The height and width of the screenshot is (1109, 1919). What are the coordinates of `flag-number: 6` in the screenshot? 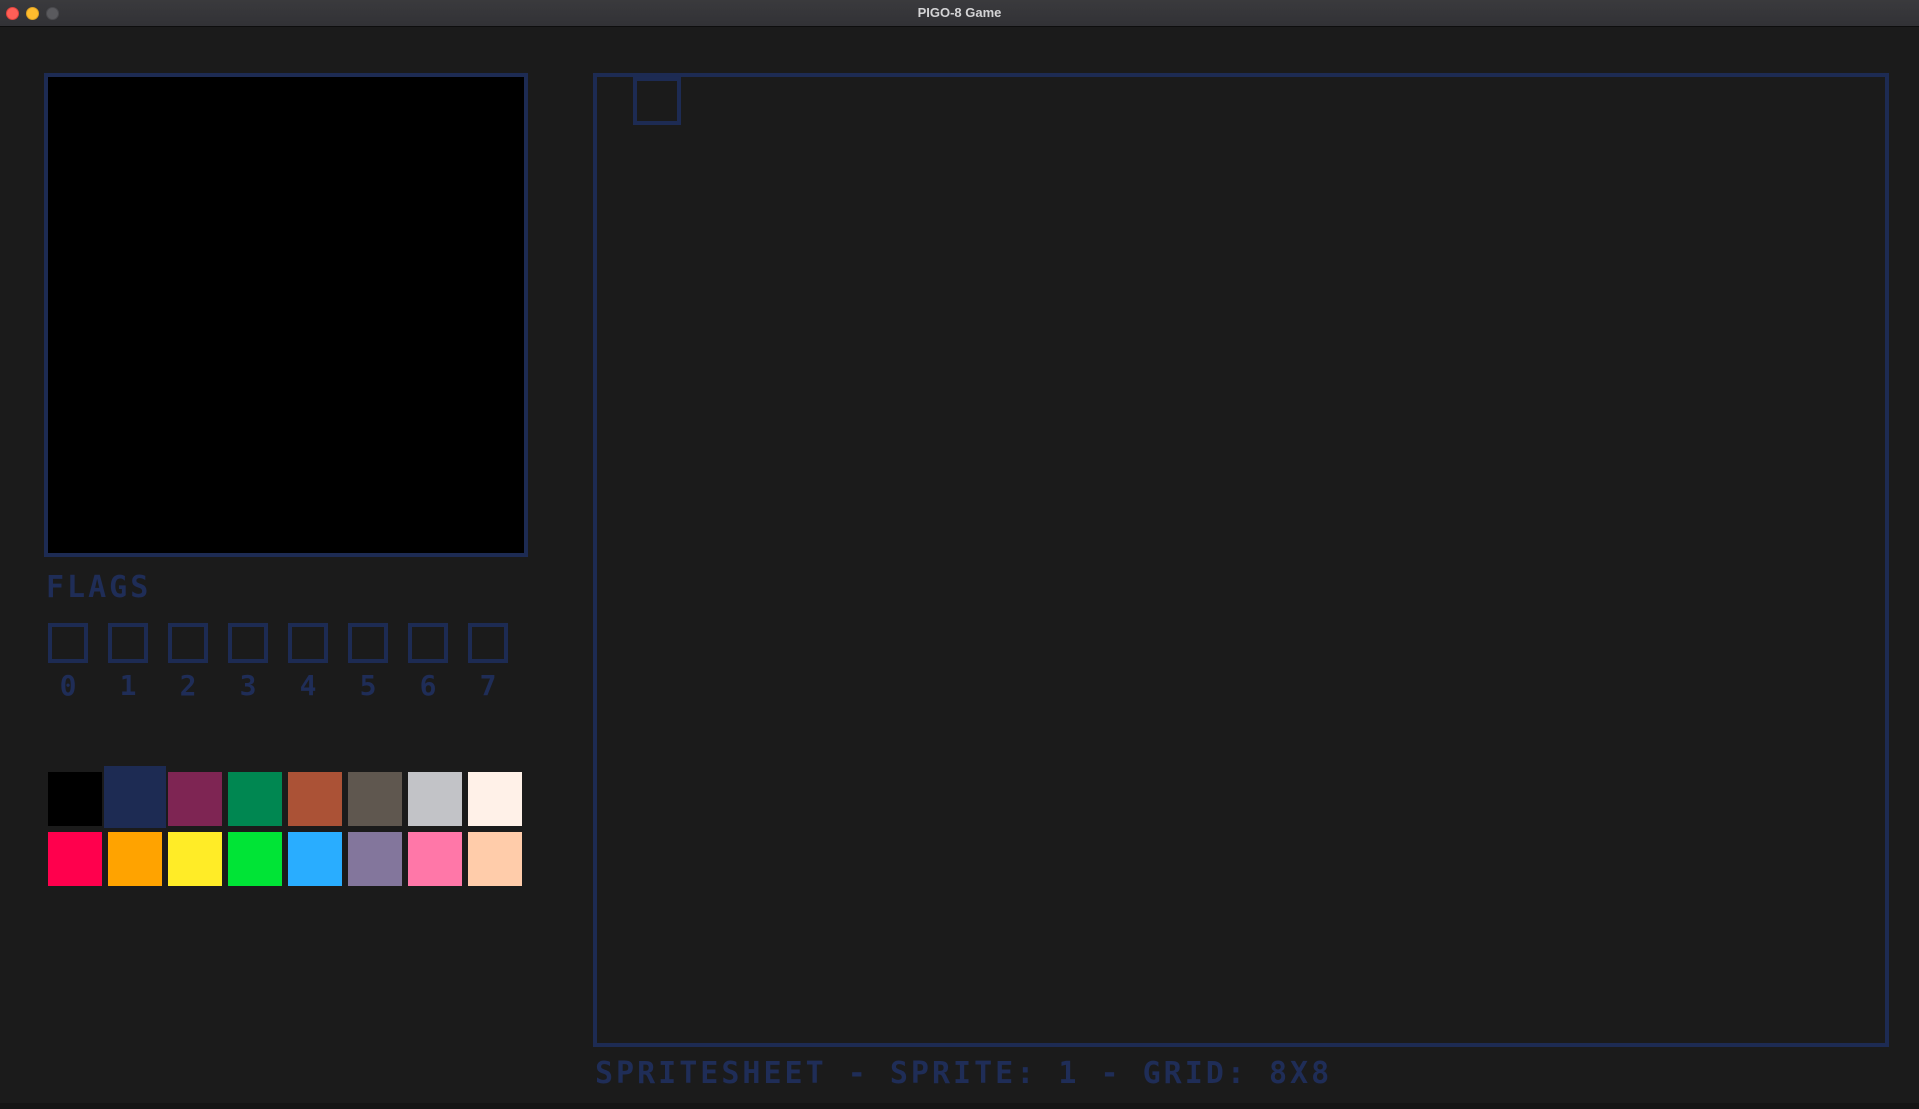 It's located at (428, 685).